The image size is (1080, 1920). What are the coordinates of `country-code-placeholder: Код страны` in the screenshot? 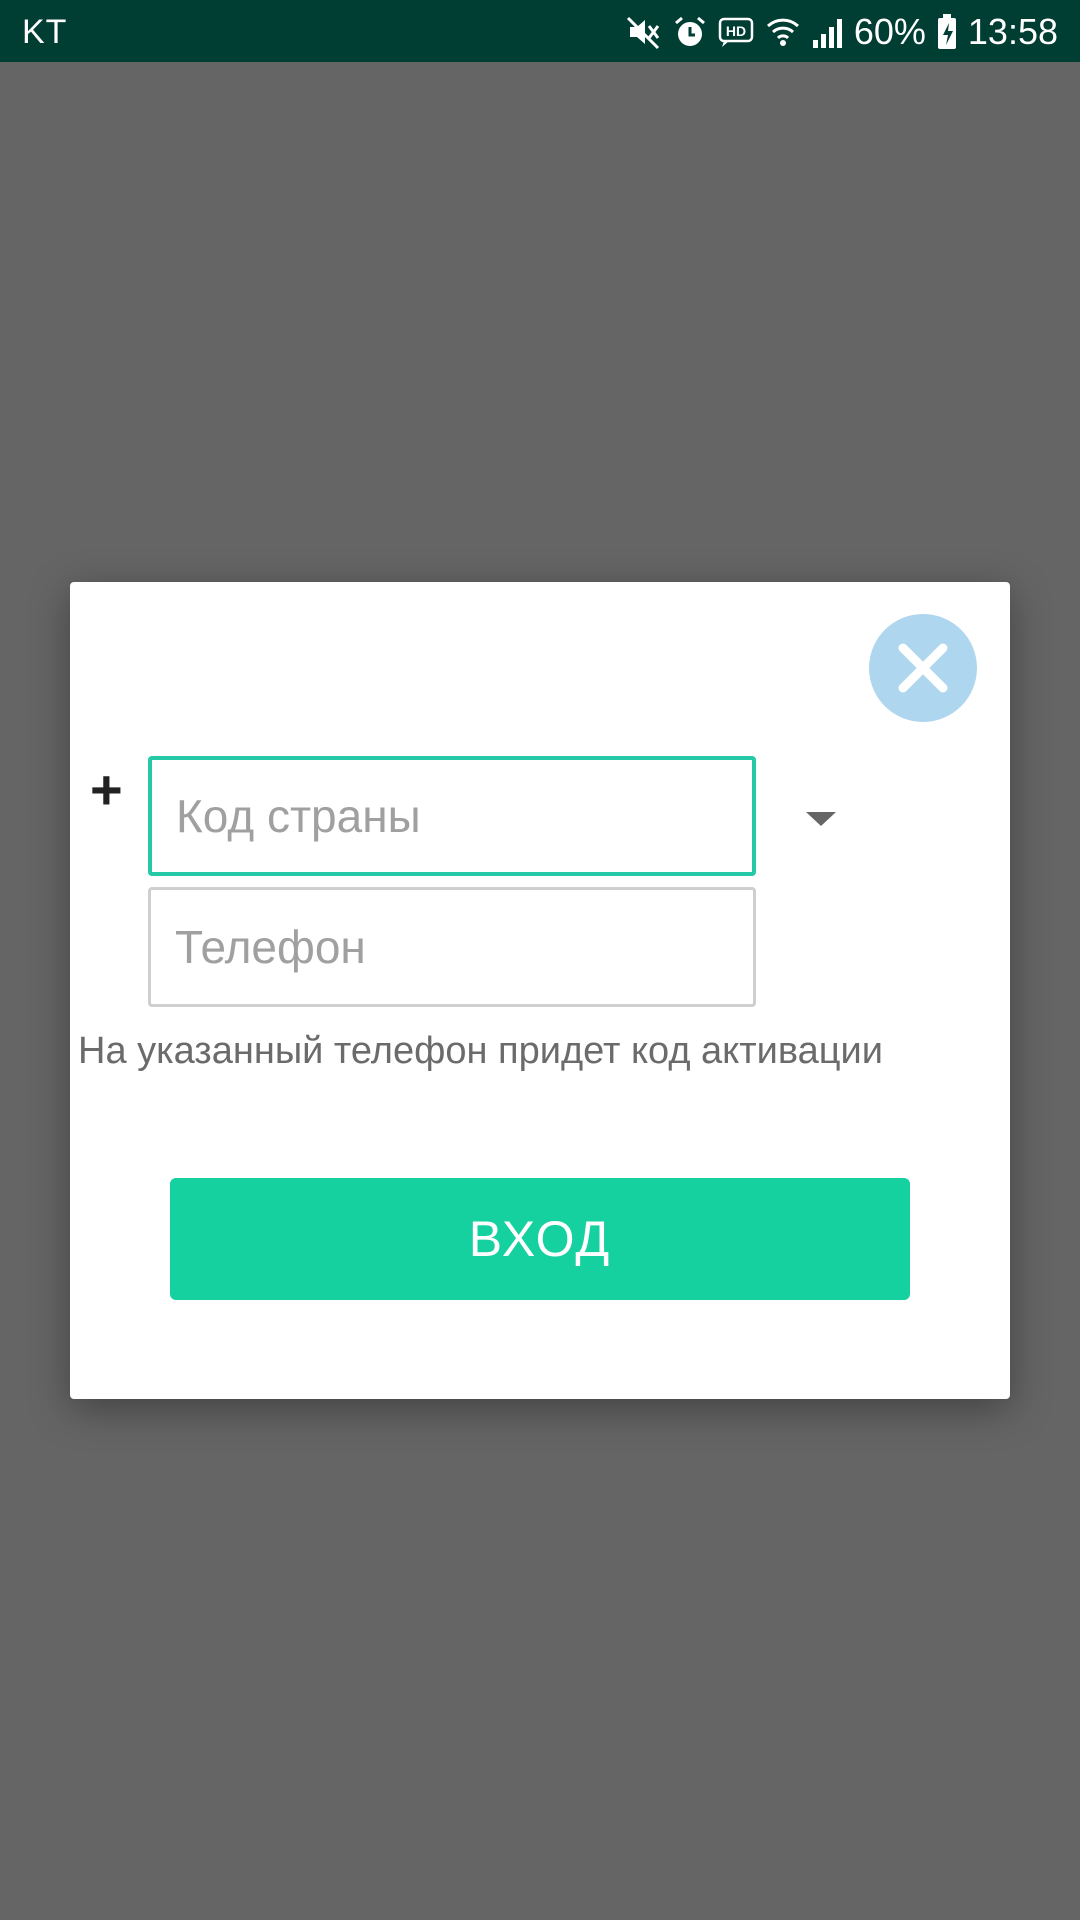 It's located at (298, 816).